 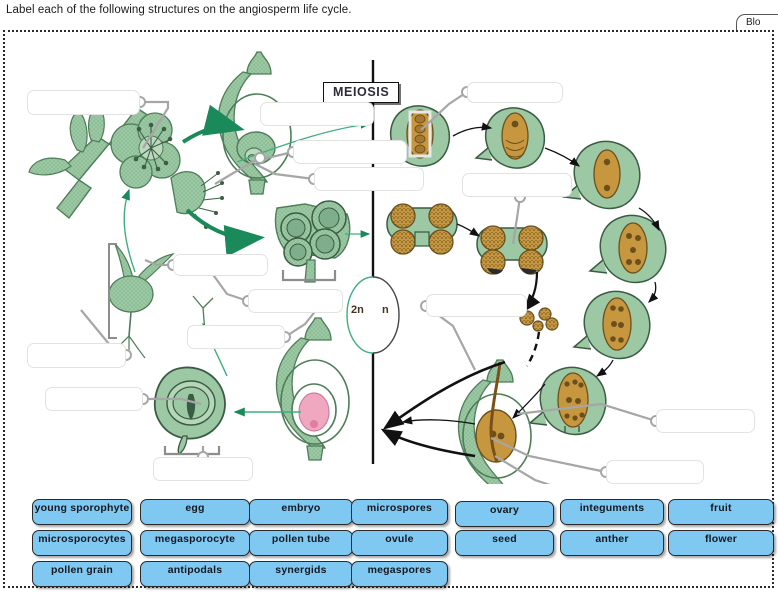 What do you see at coordinates (301, 512) in the screenshot?
I see `word-chip-embryo: embryo` at bounding box center [301, 512].